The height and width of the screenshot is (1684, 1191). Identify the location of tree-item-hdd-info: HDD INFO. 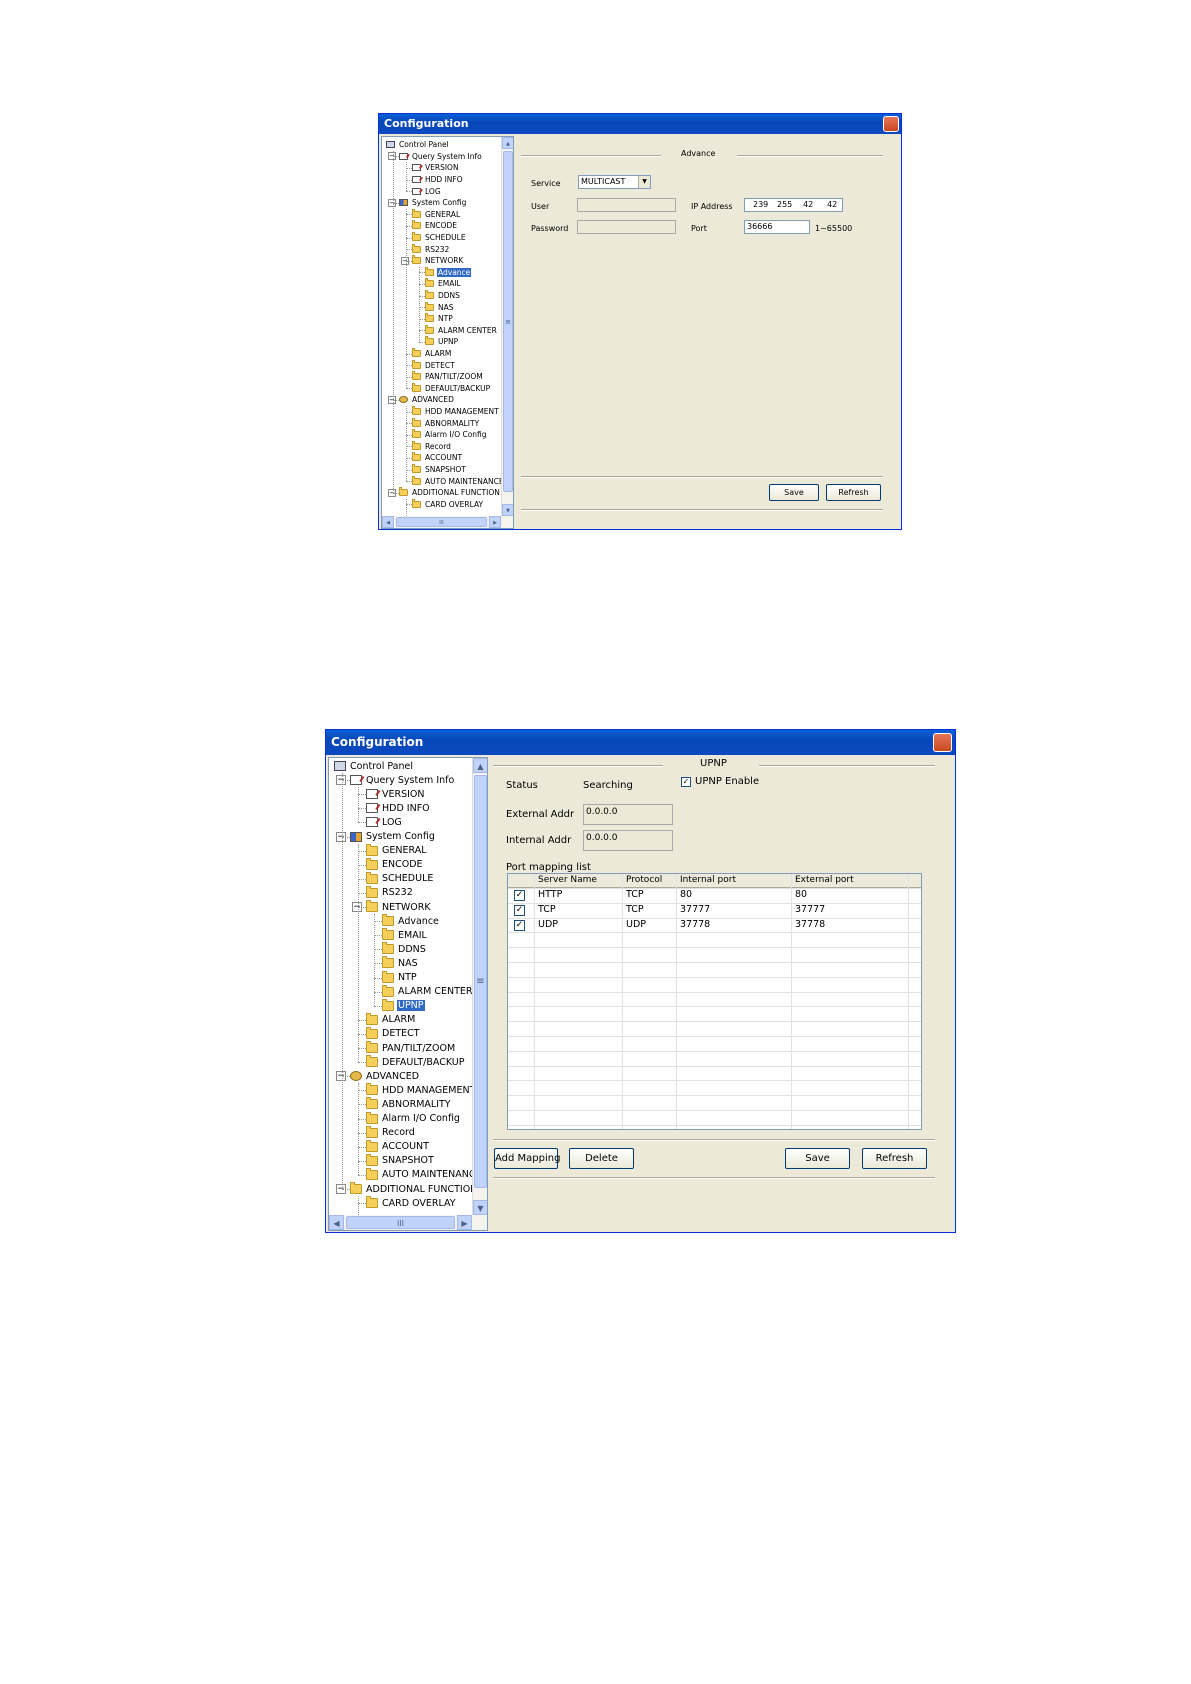
(398, 808).